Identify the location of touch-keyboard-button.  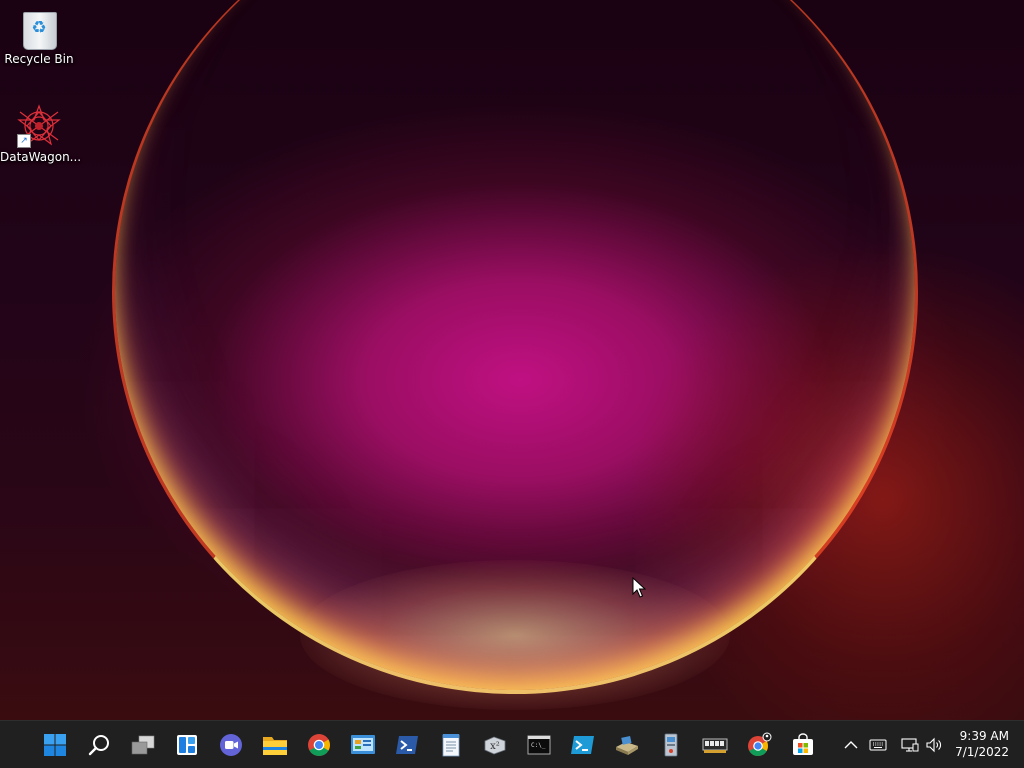
(878, 745).